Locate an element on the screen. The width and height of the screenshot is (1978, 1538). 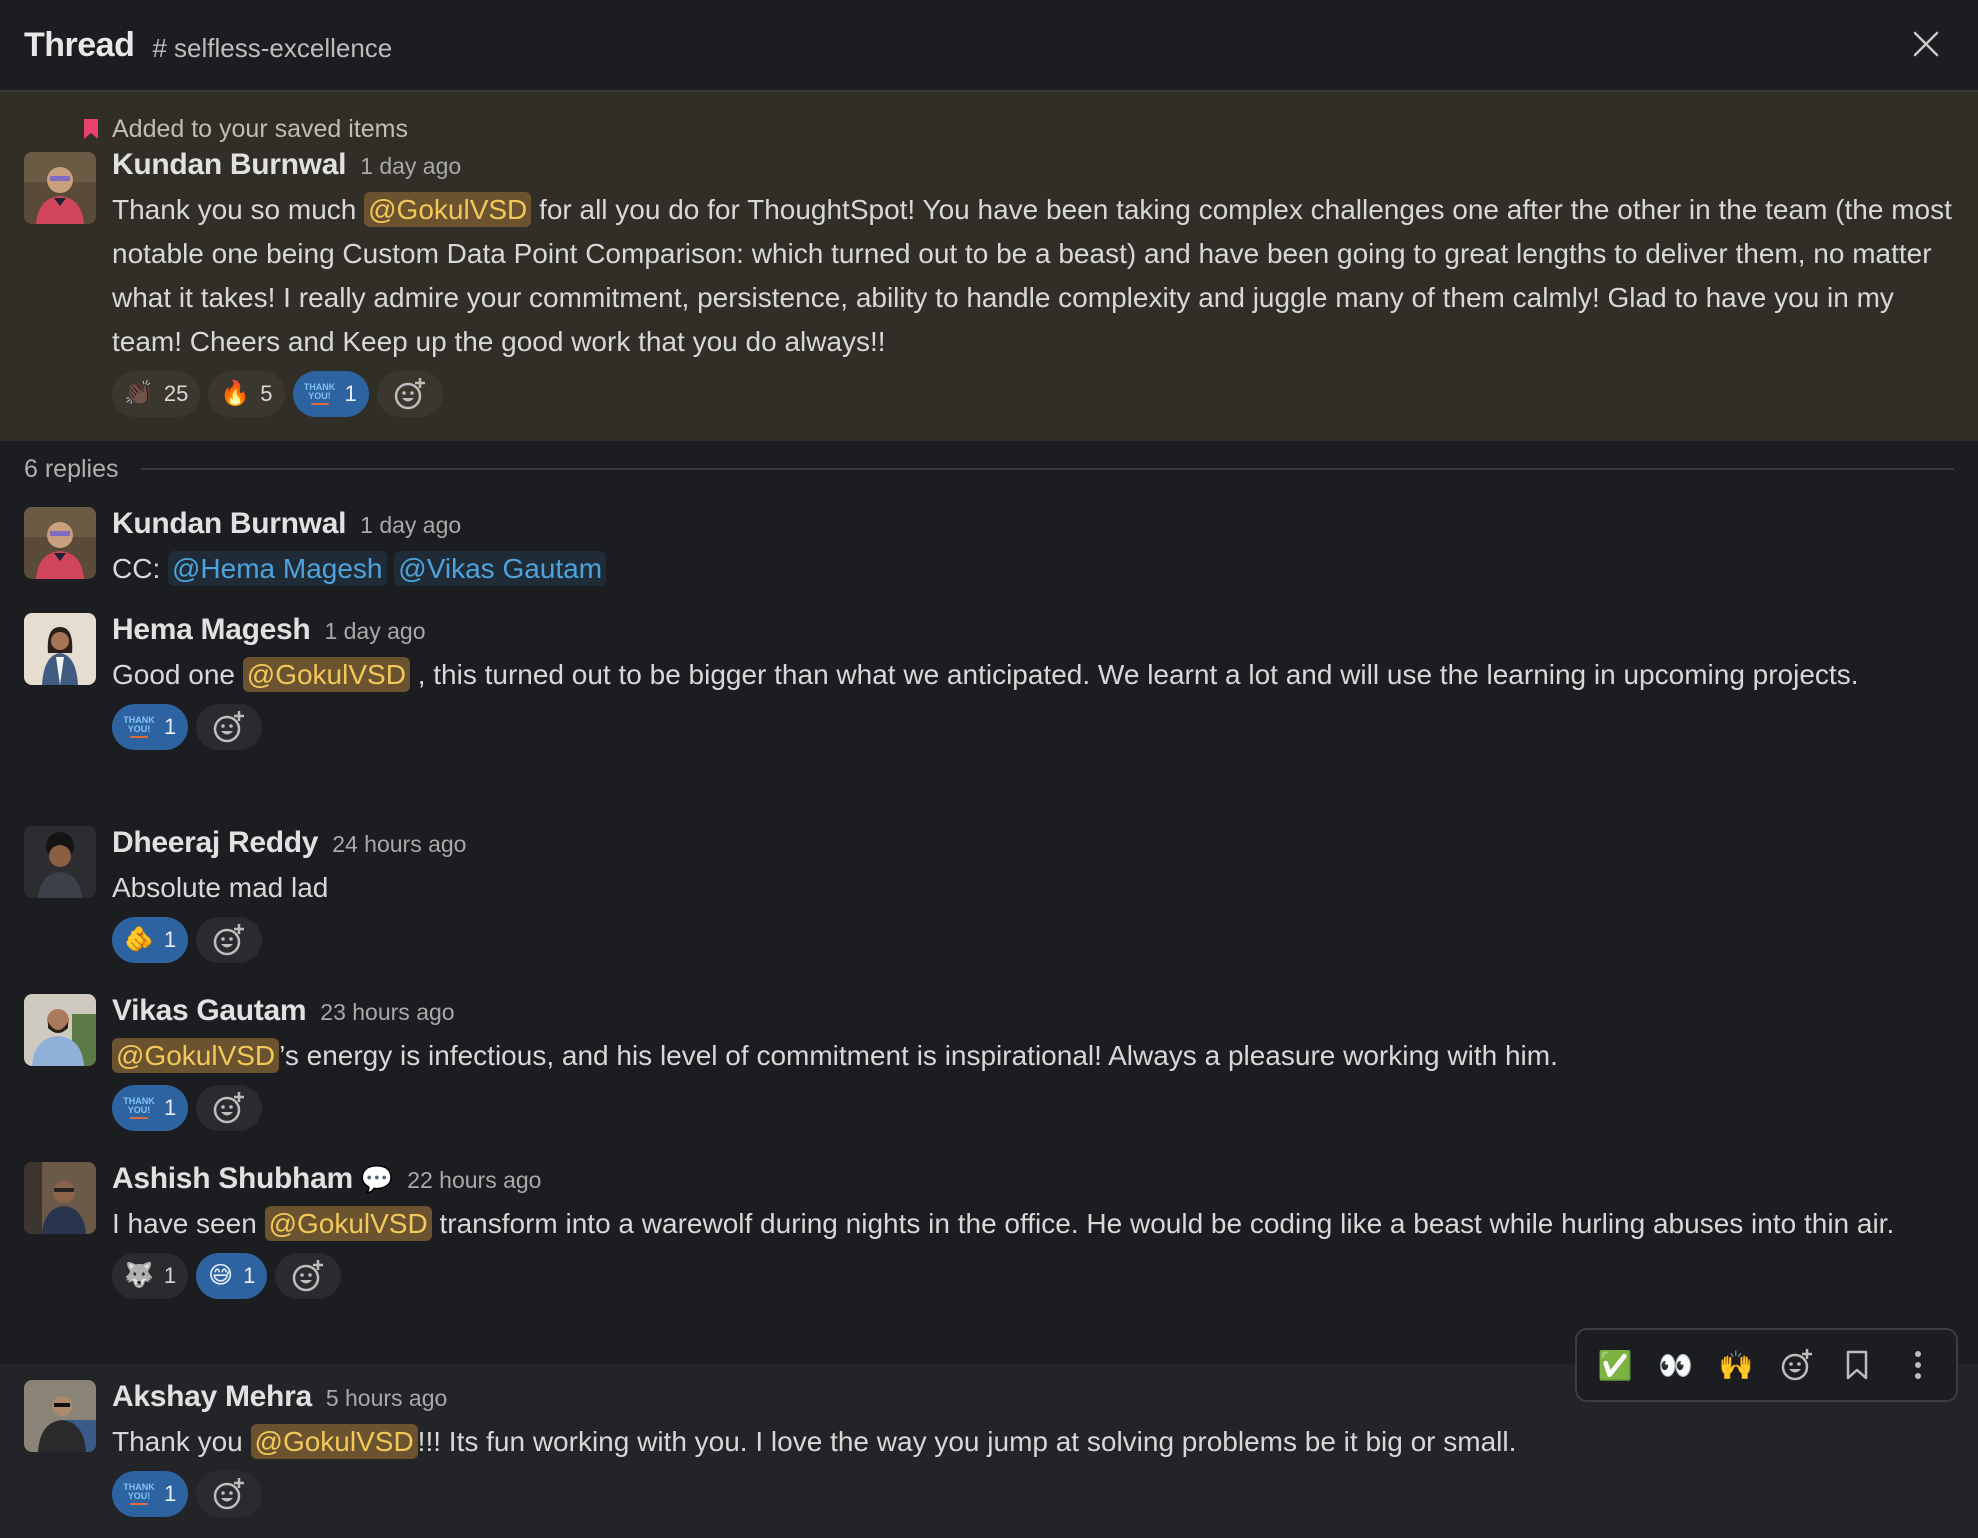
reaction-fire: 🔥 5 is located at coordinates (246, 394).